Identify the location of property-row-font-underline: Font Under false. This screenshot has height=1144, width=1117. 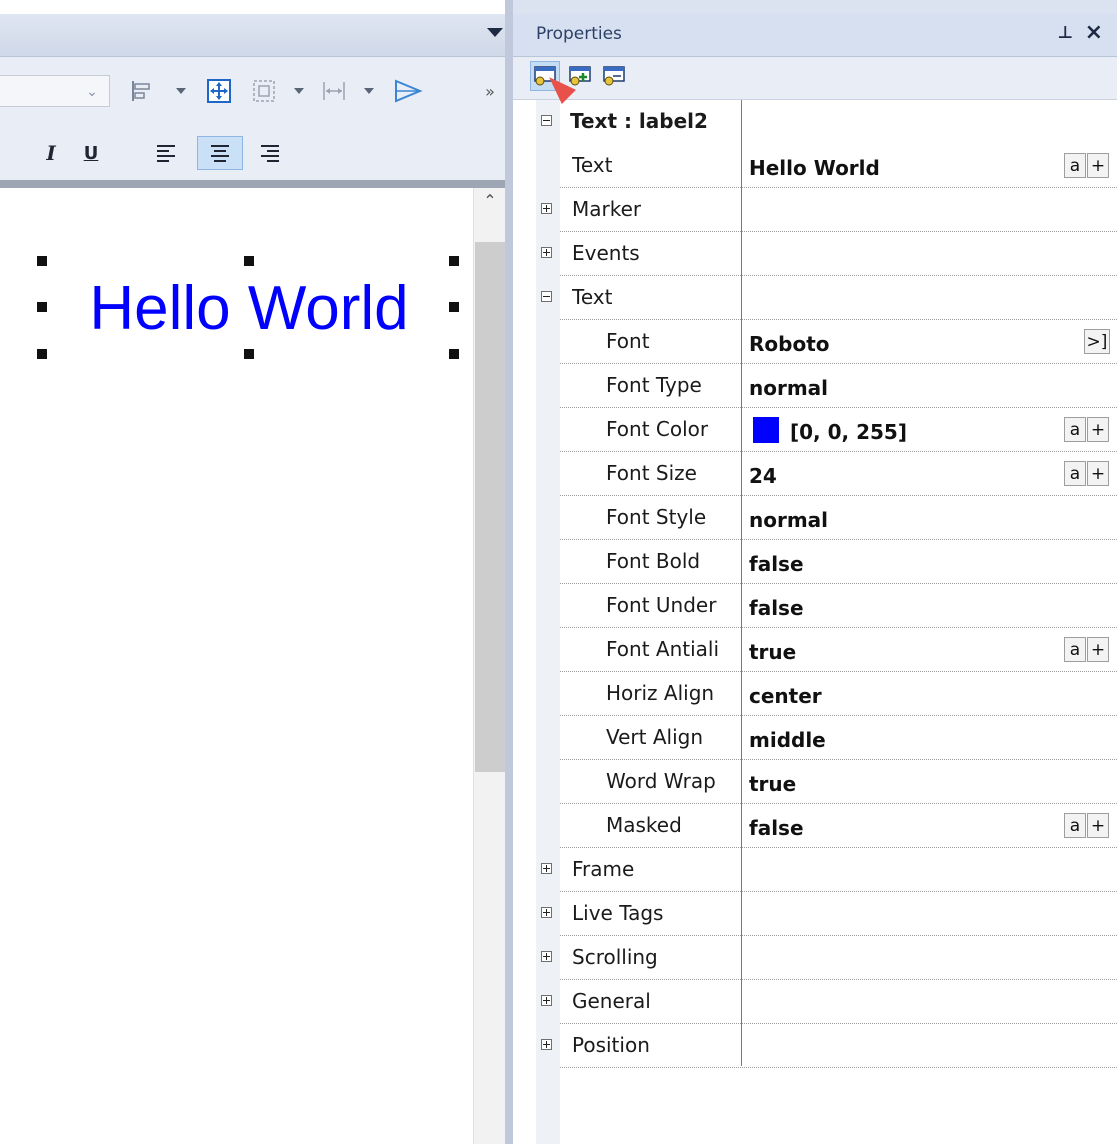
(826, 606).